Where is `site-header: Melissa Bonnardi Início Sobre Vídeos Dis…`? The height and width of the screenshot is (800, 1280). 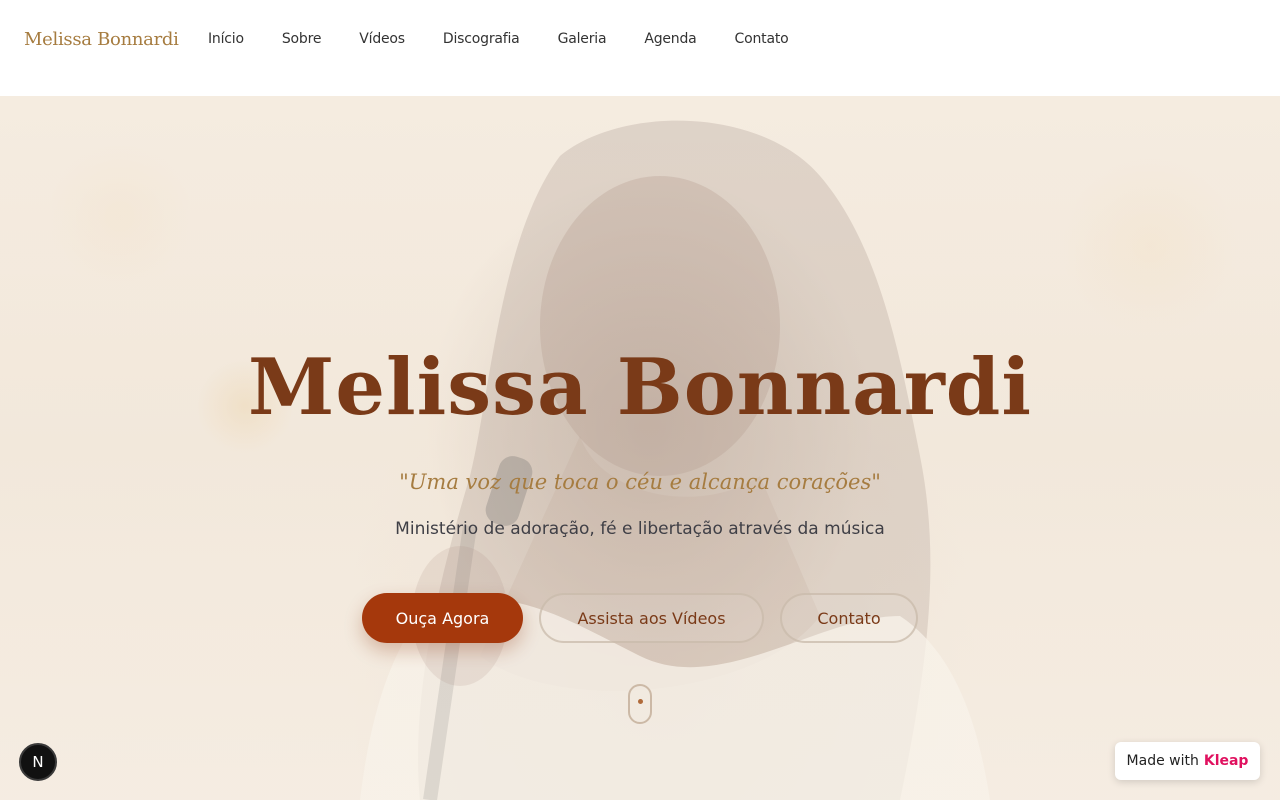 site-header: Melissa Bonnardi Início Sobre Vídeos Dis… is located at coordinates (640, 48).